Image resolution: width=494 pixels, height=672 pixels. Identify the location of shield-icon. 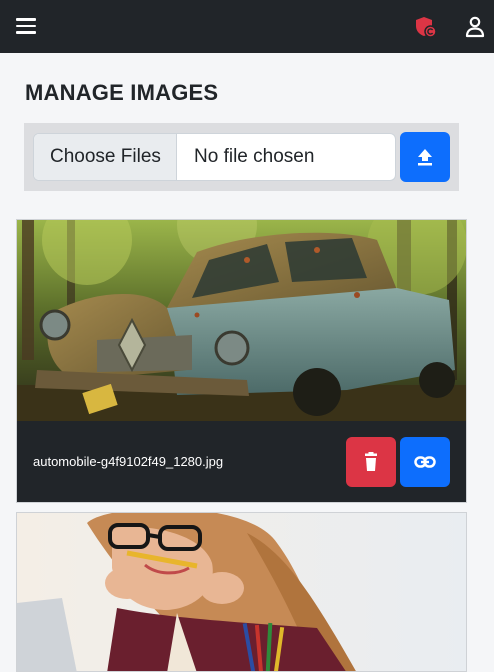
(426, 27).